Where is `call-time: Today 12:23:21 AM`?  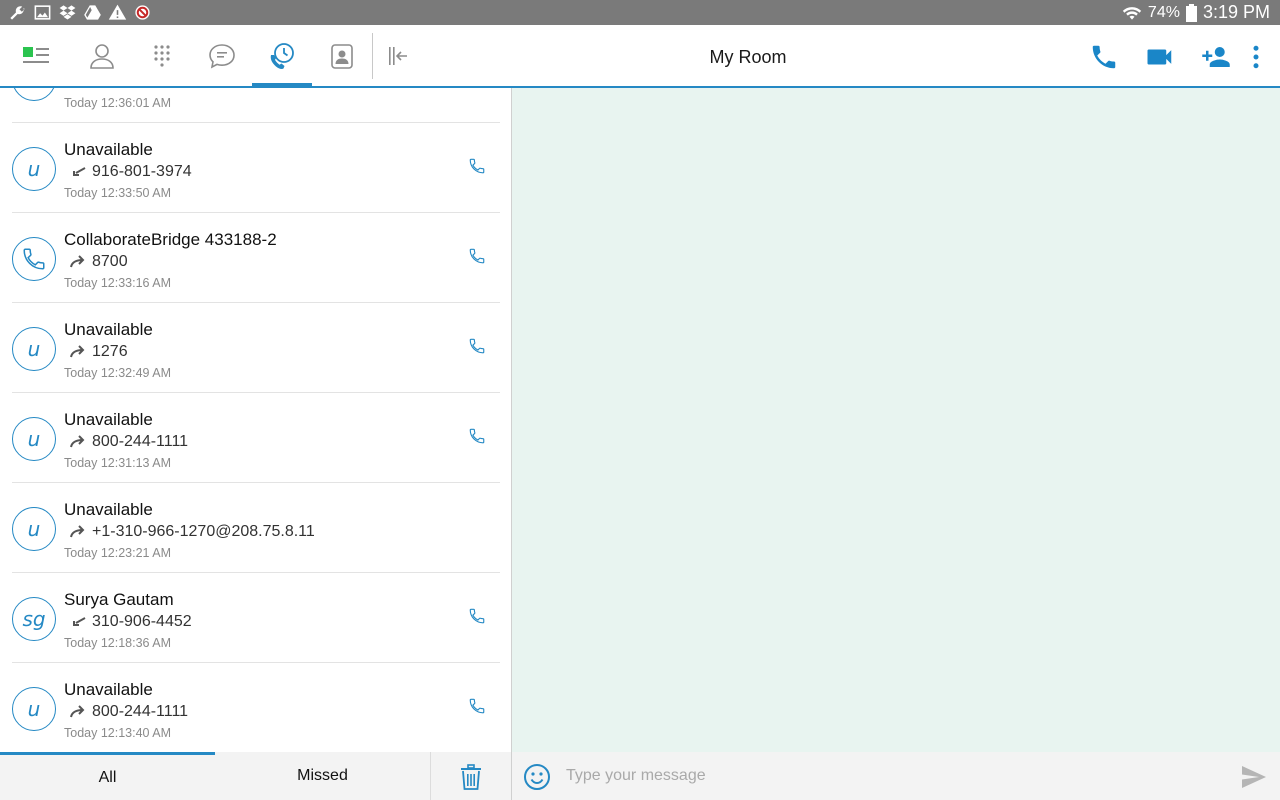 call-time: Today 12:23:21 AM is located at coordinates (118, 553).